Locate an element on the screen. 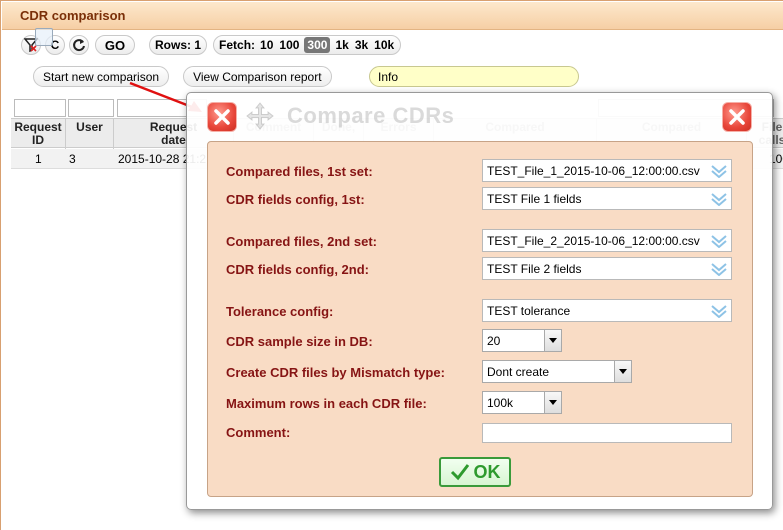 The image size is (783, 530). config-1st-label: CDR fields config, 1st: is located at coordinates (295, 199).